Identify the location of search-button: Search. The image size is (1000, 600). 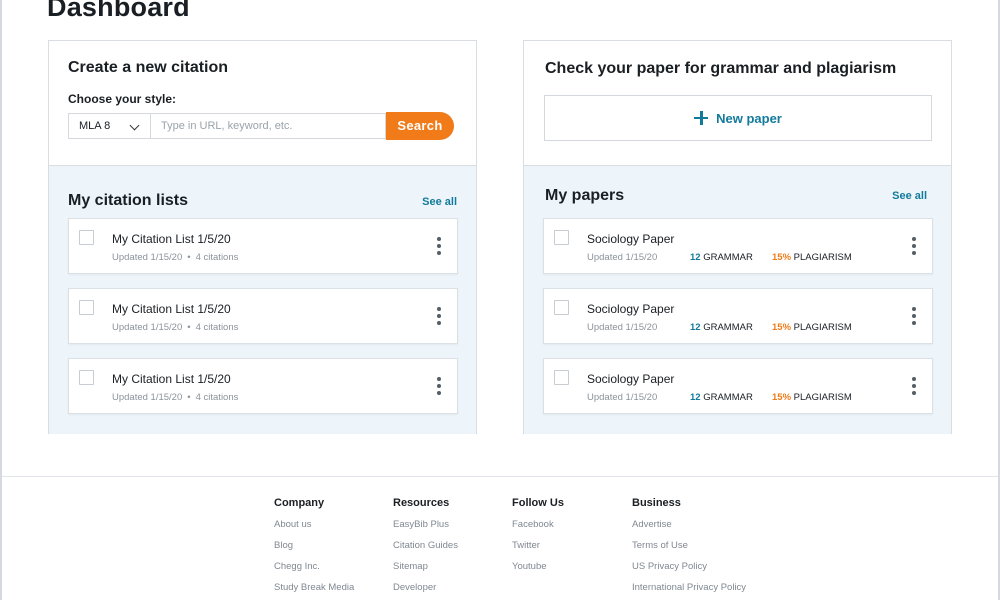
(420, 126).